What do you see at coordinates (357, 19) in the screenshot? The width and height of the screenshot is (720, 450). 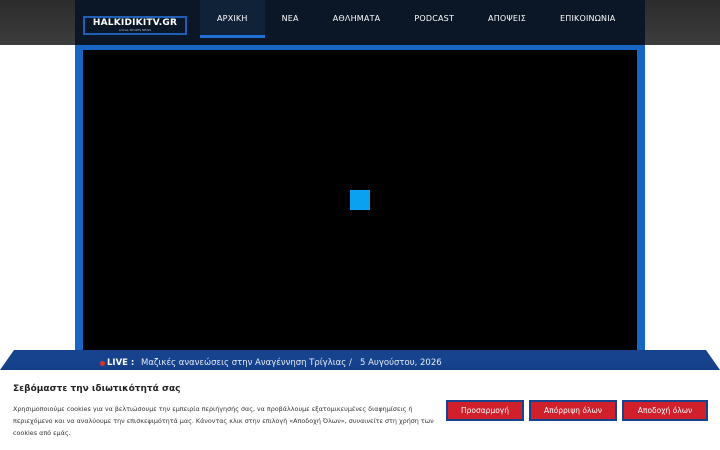 I see `nav-item-sports: ΑΘΛΗΜΑΤΑ` at bounding box center [357, 19].